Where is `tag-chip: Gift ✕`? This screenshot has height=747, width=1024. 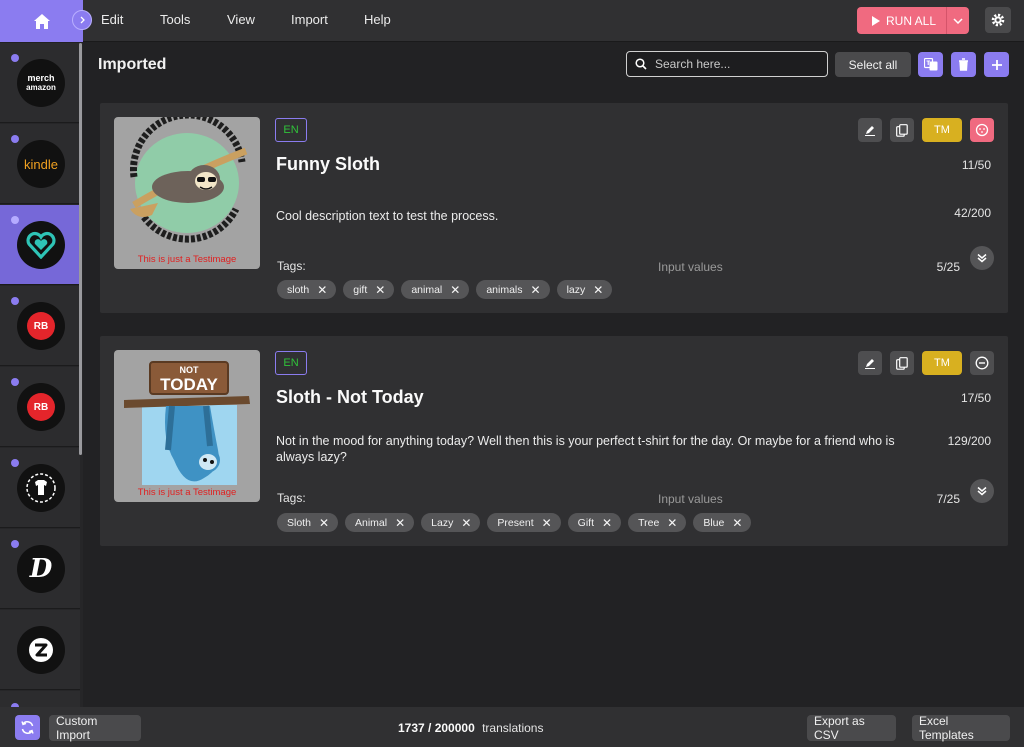
tag-chip: Gift ✕ is located at coordinates (594, 522).